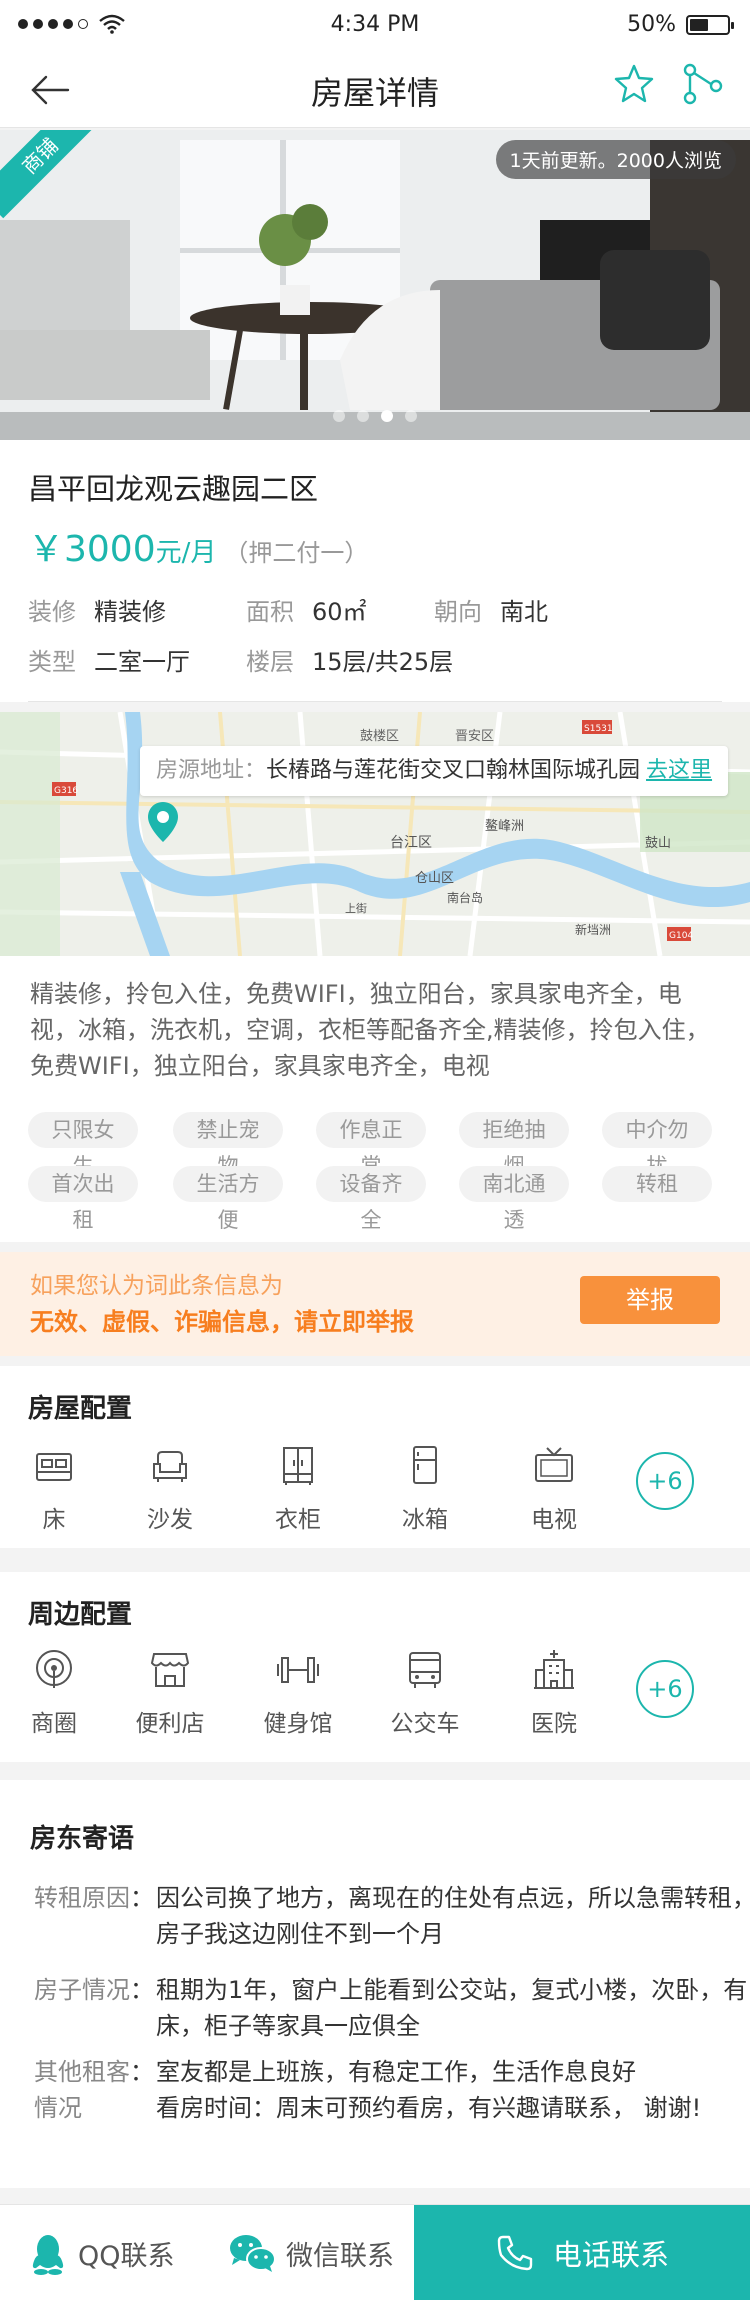  Describe the element at coordinates (453, 770) in the screenshot. I see `address-value: 长椿路与莲花街交叉口翰林国际城孔园` at that location.